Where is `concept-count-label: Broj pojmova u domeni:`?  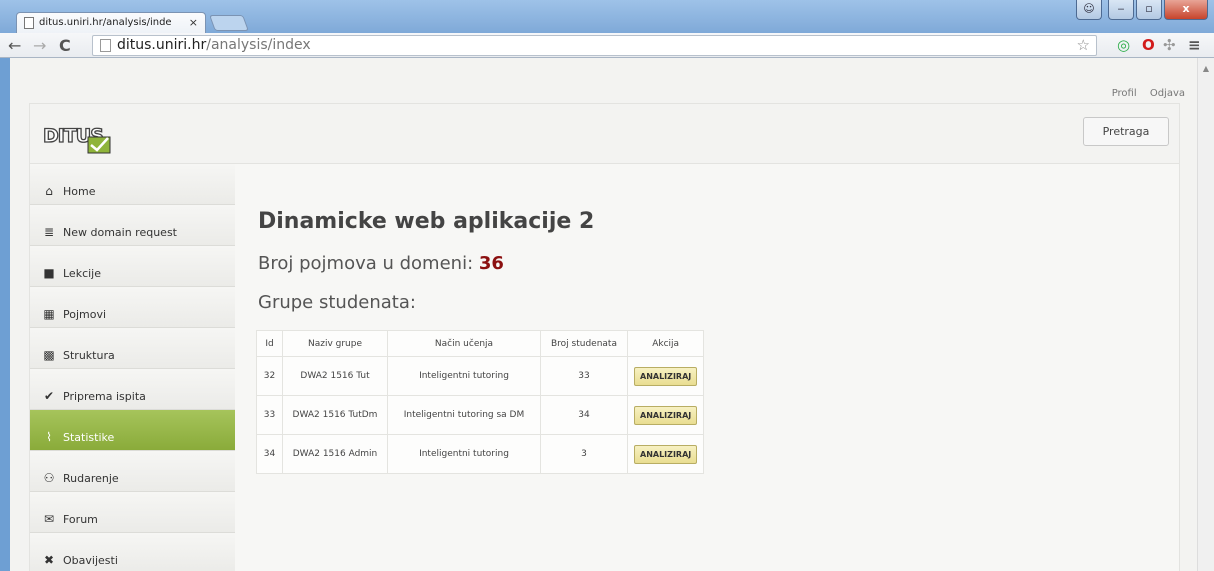
concept-count-label: Broj pojmova u domeni: is located at coordinates (366, 263).